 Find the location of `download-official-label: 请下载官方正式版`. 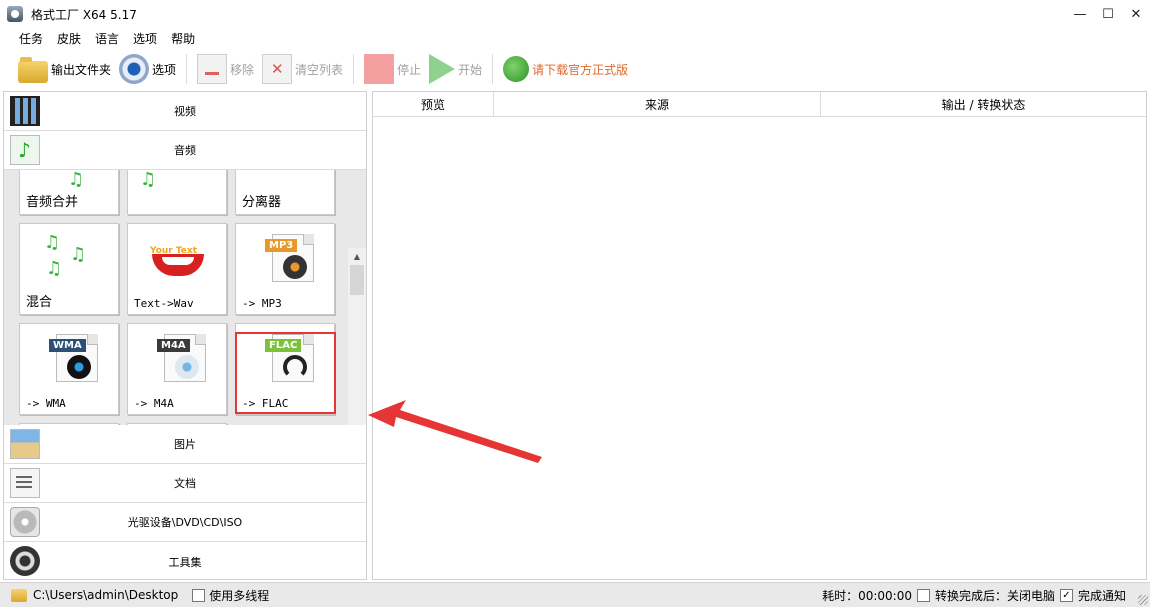

download-official-label: 请下载官方正式版 is located at coordinates (580, 69).